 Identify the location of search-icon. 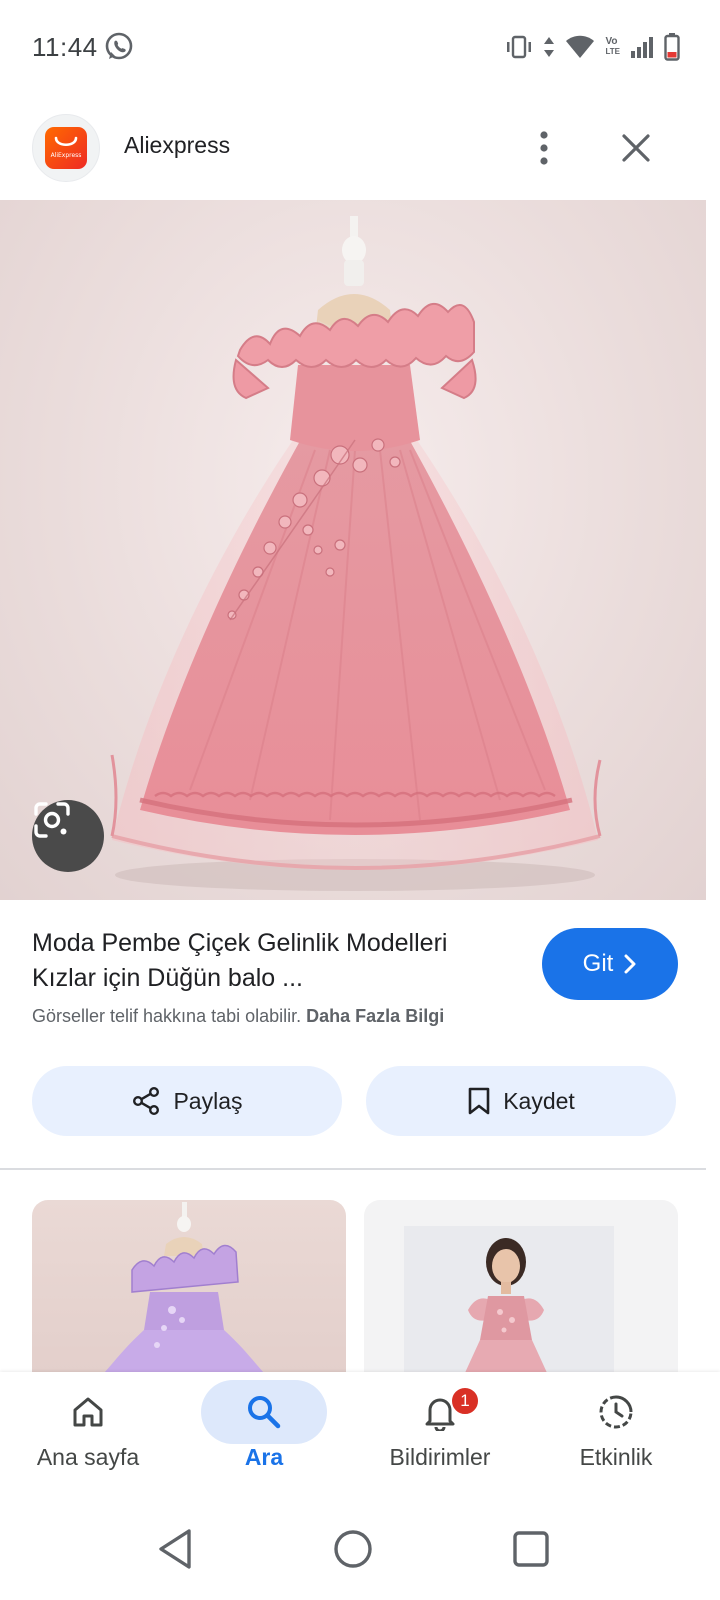
(264, 1412).